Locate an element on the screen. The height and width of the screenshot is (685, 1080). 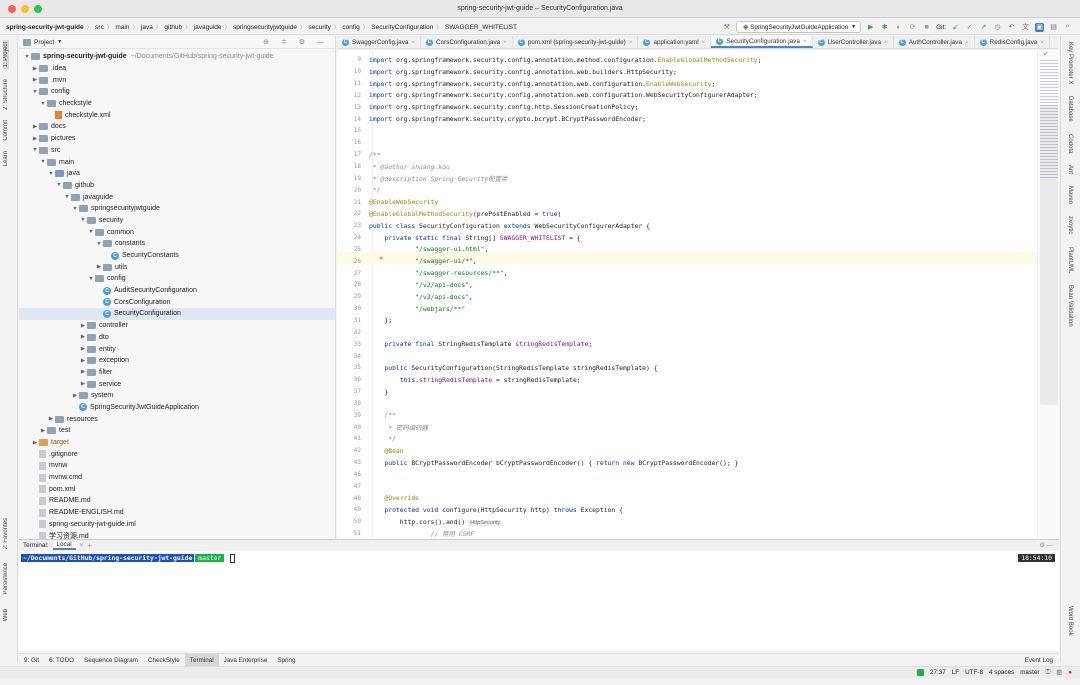
tree-item: ▶ dto is located at coordinates (177, 338).